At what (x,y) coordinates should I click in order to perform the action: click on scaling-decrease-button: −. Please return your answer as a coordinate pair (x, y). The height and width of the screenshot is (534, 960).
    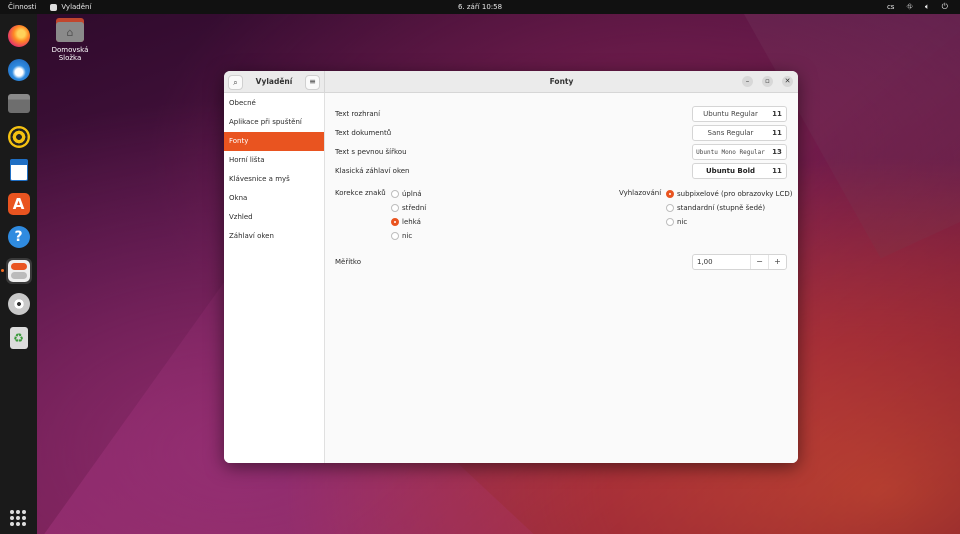
    Looking at the image, I should click on (759, 262).